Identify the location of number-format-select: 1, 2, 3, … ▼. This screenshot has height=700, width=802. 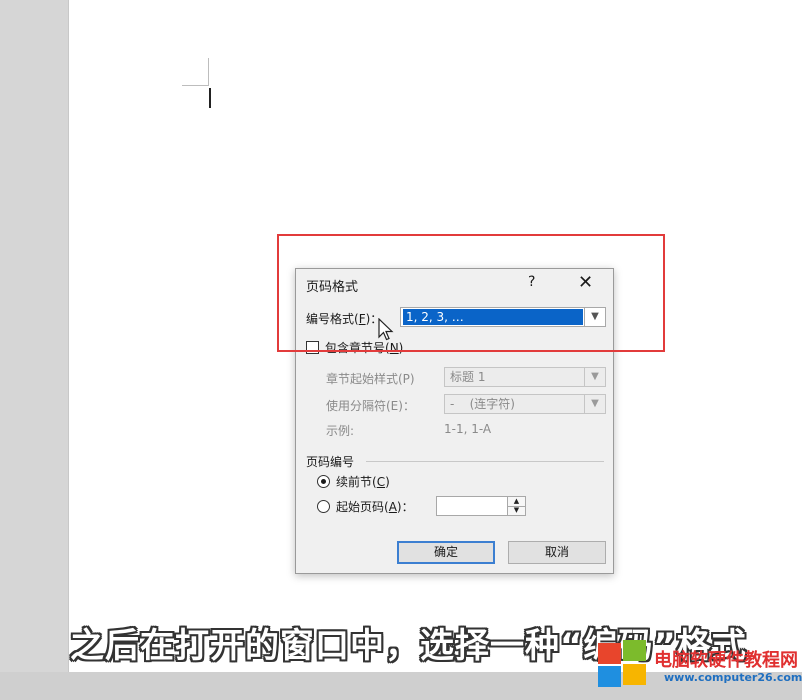
(503, 317).